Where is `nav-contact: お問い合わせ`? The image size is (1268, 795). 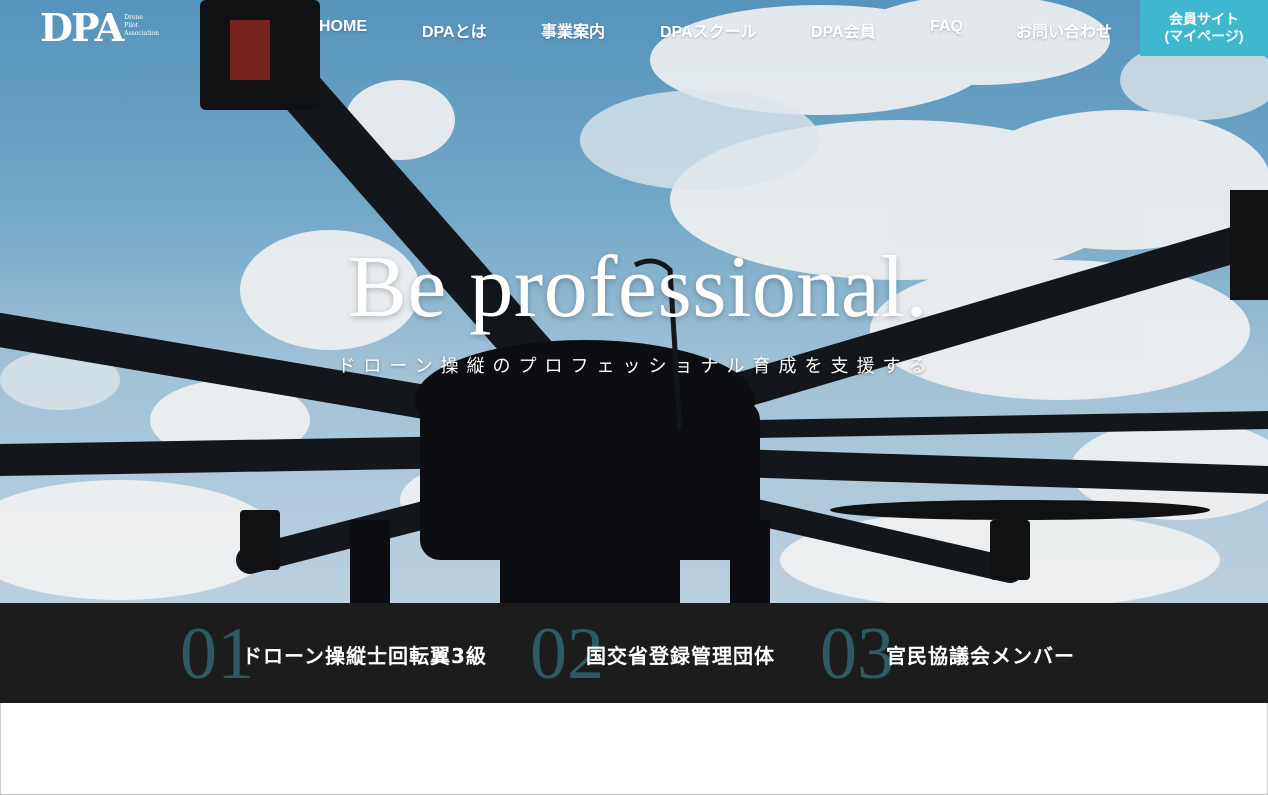 nav-contact: お問い合わせ is located at coordinates (1064, 30).